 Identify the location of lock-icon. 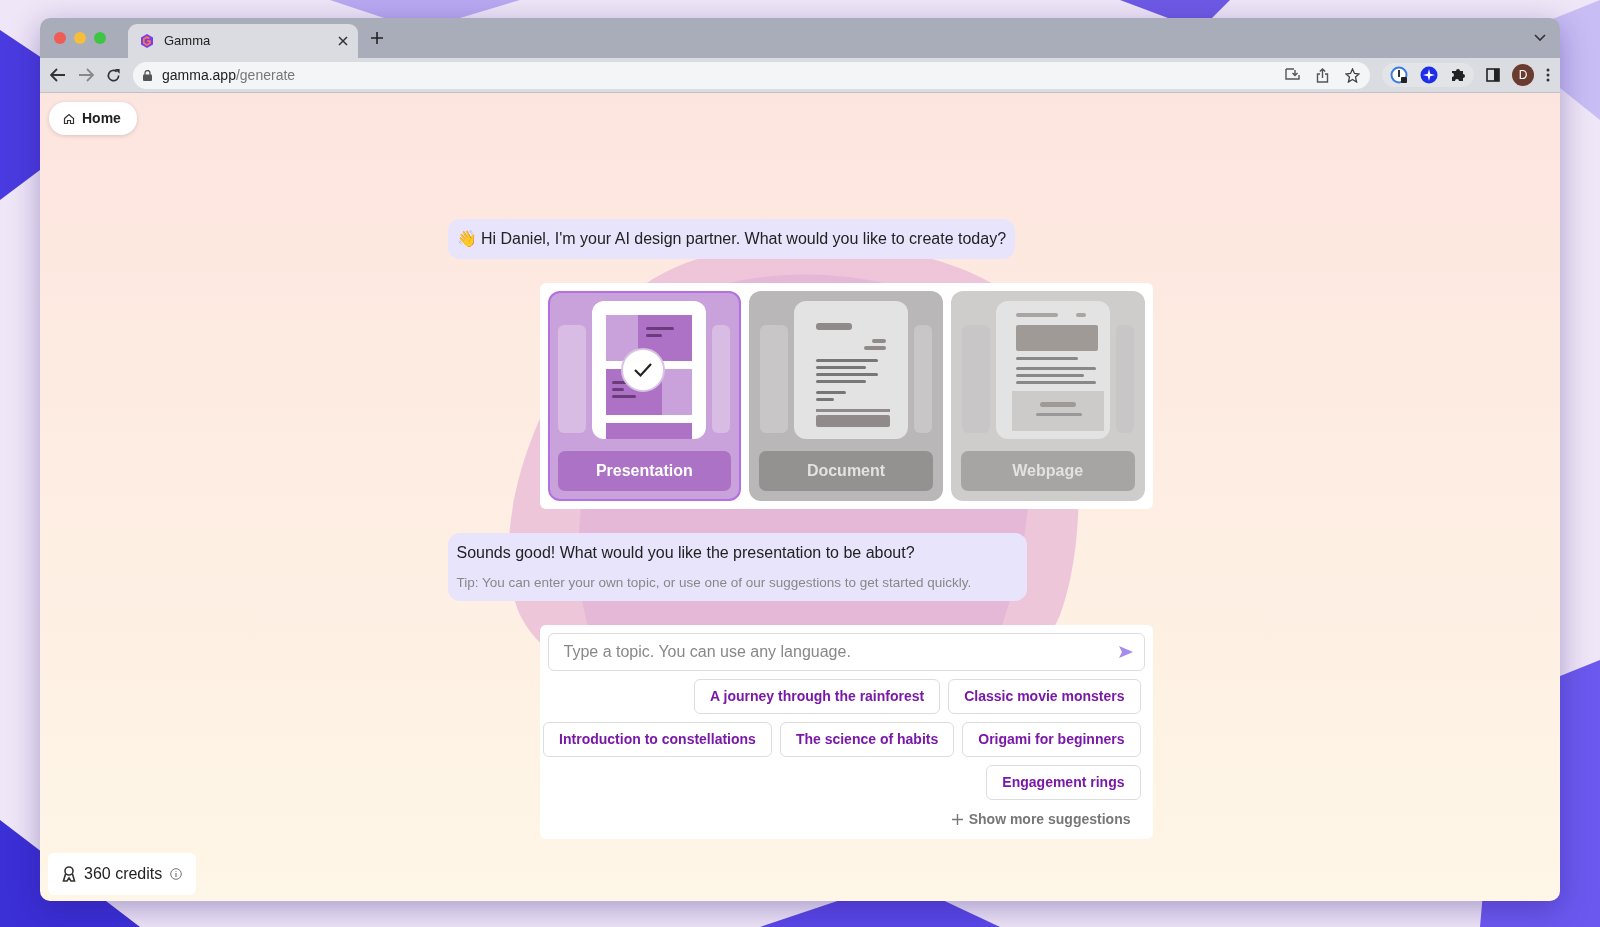
(147, 75).